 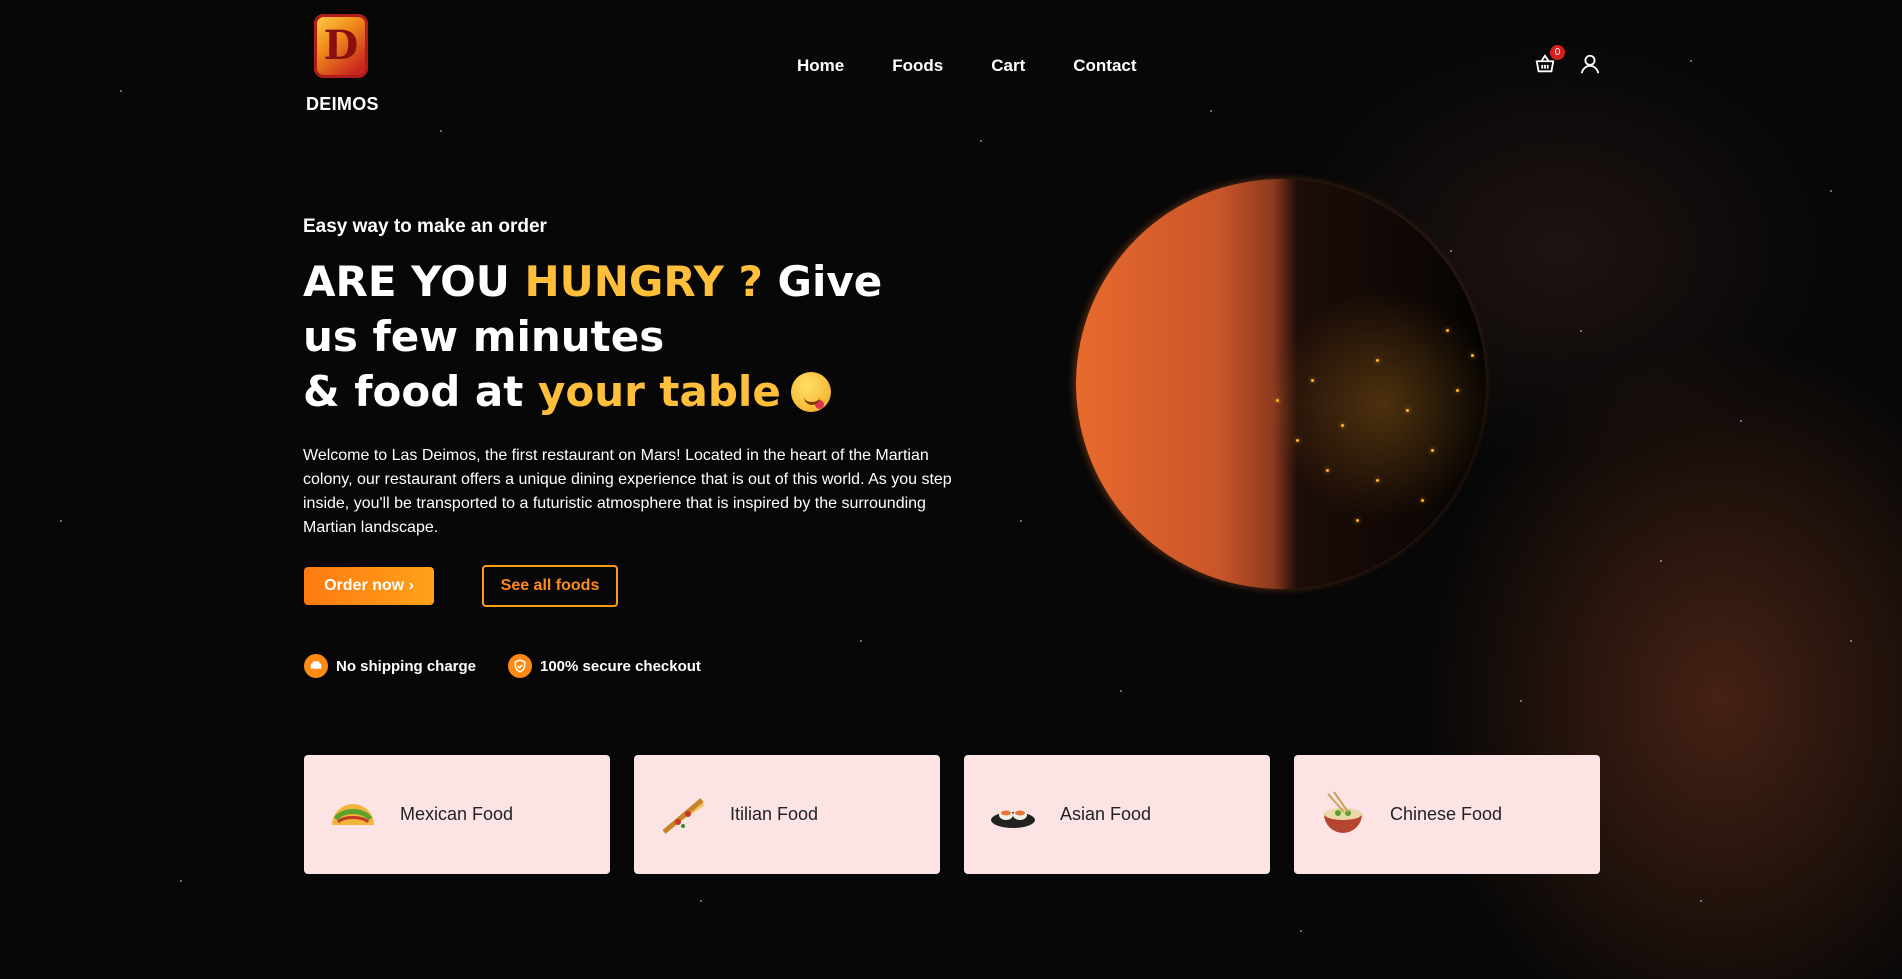 I want to click on nav-foods: Foods, so click(x=917, y=66).